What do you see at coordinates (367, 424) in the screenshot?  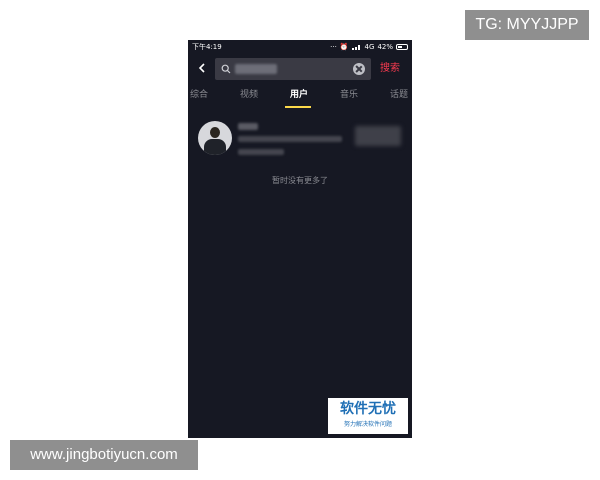 I see `watermark-subtitle: 努力解决软件问题` at bounding box center [367, 424].